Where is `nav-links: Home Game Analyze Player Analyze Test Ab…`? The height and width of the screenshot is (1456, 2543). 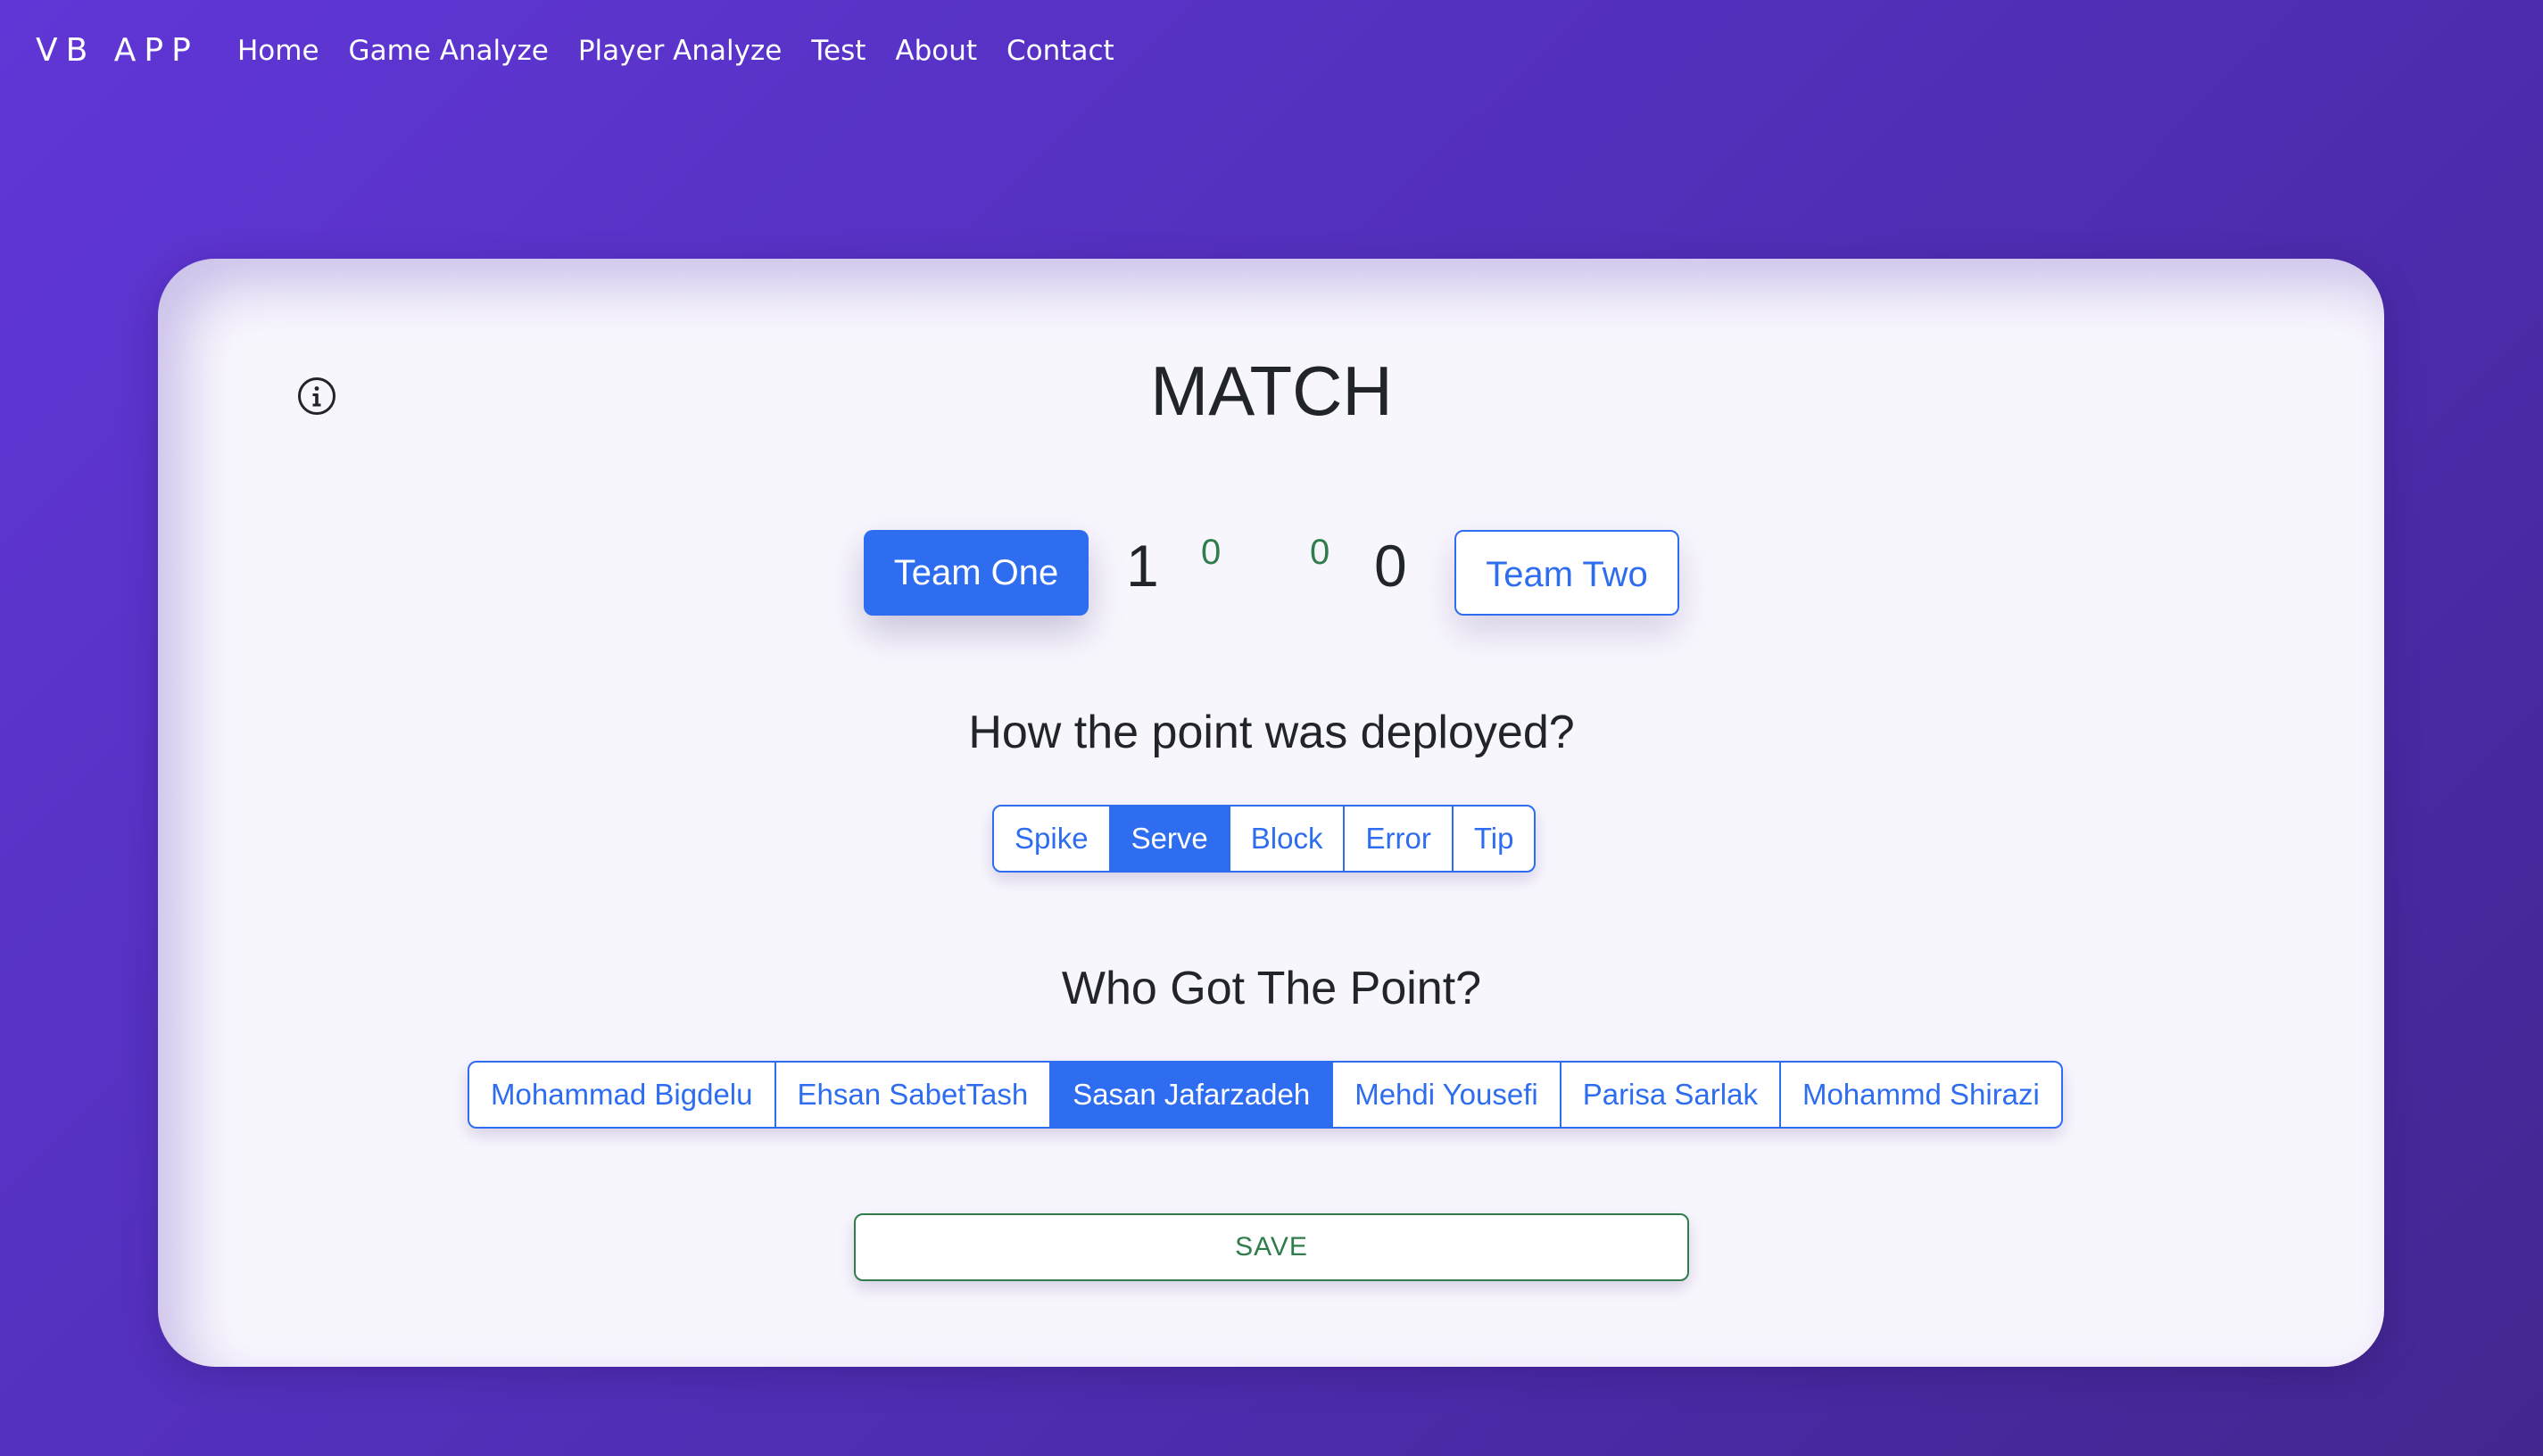 nav-links: Home Game Analyze Player Analyze Test Ab… is located at coordinates (690, 51).